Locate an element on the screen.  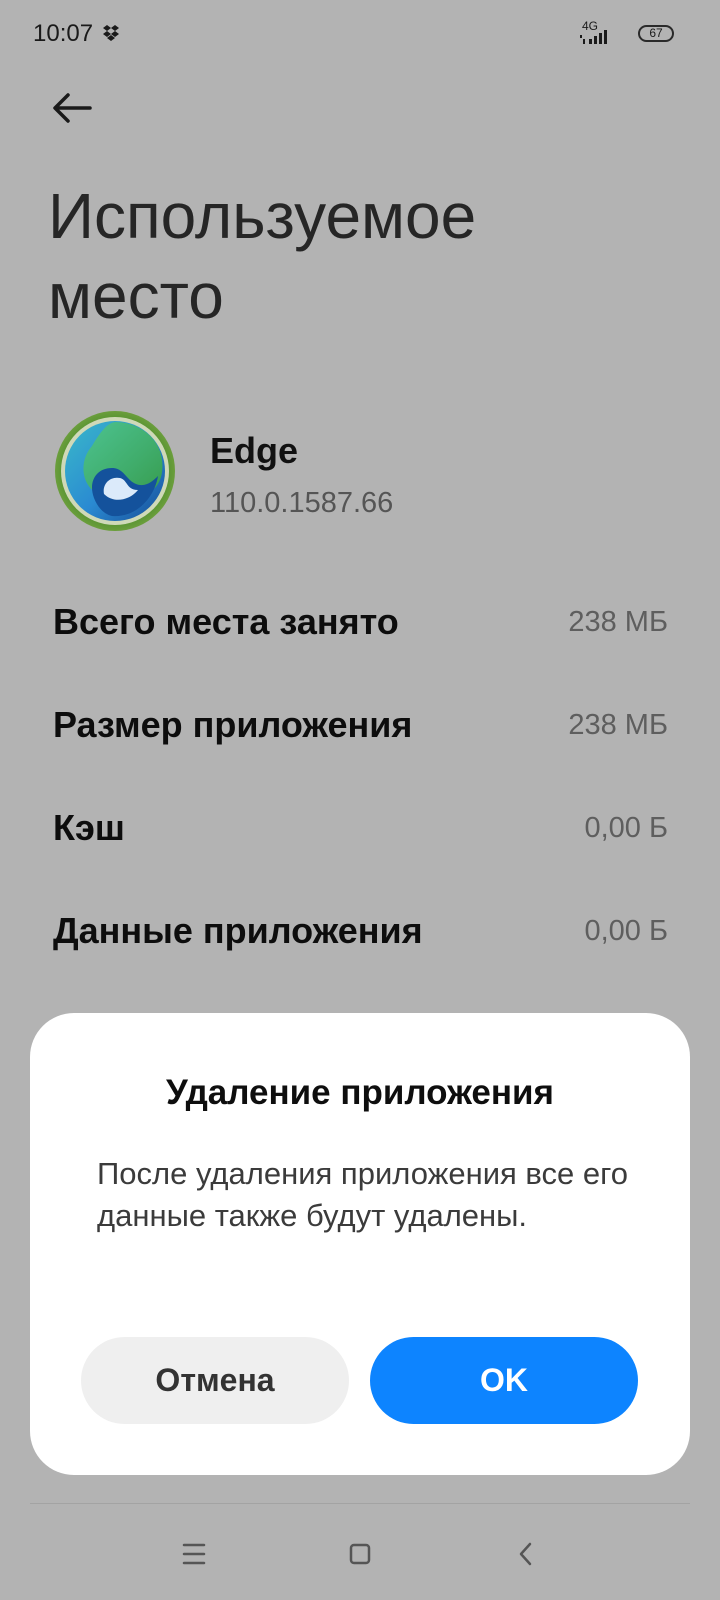
arrow-left-icon is located at coordinates (72, 108).